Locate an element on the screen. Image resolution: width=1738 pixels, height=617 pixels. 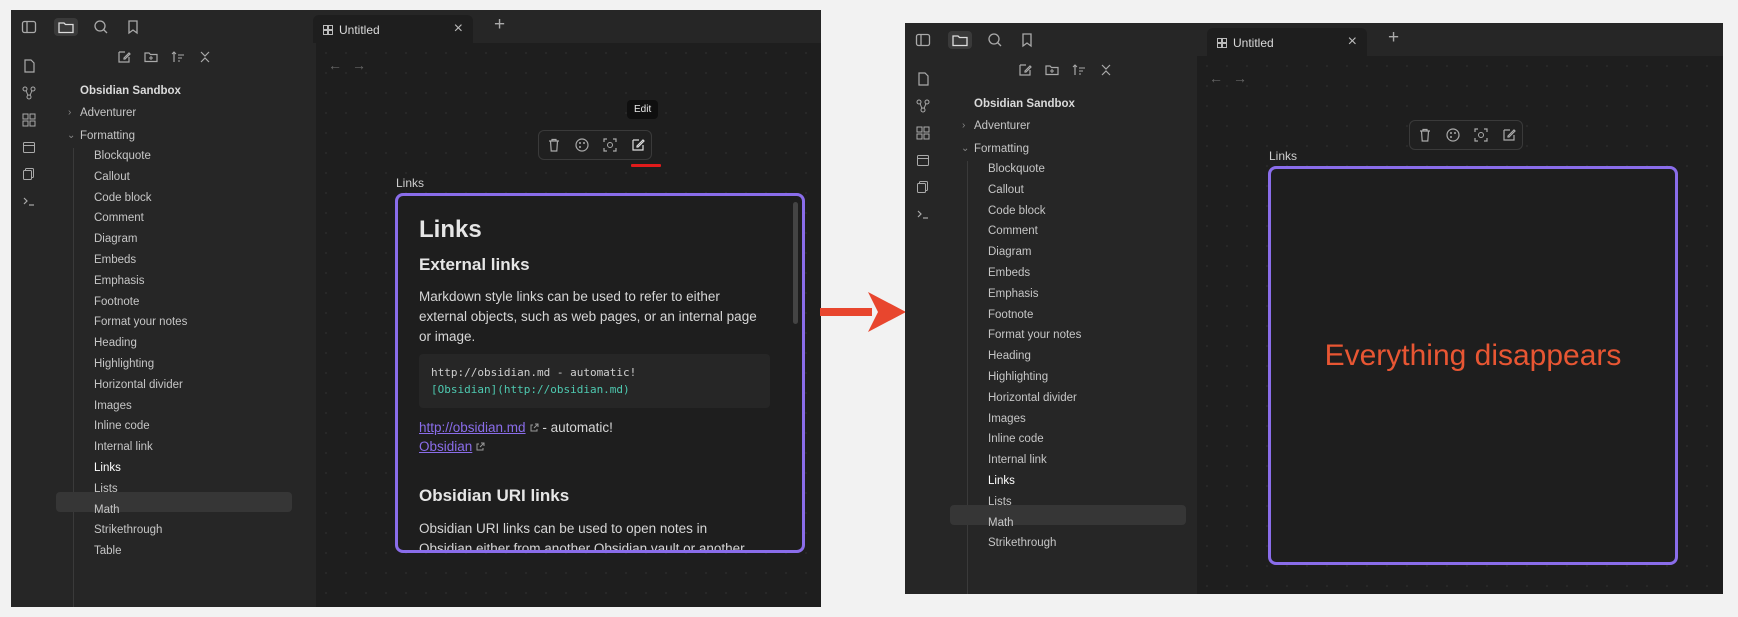
node-toolbar is located at coordinates (1466, 135).